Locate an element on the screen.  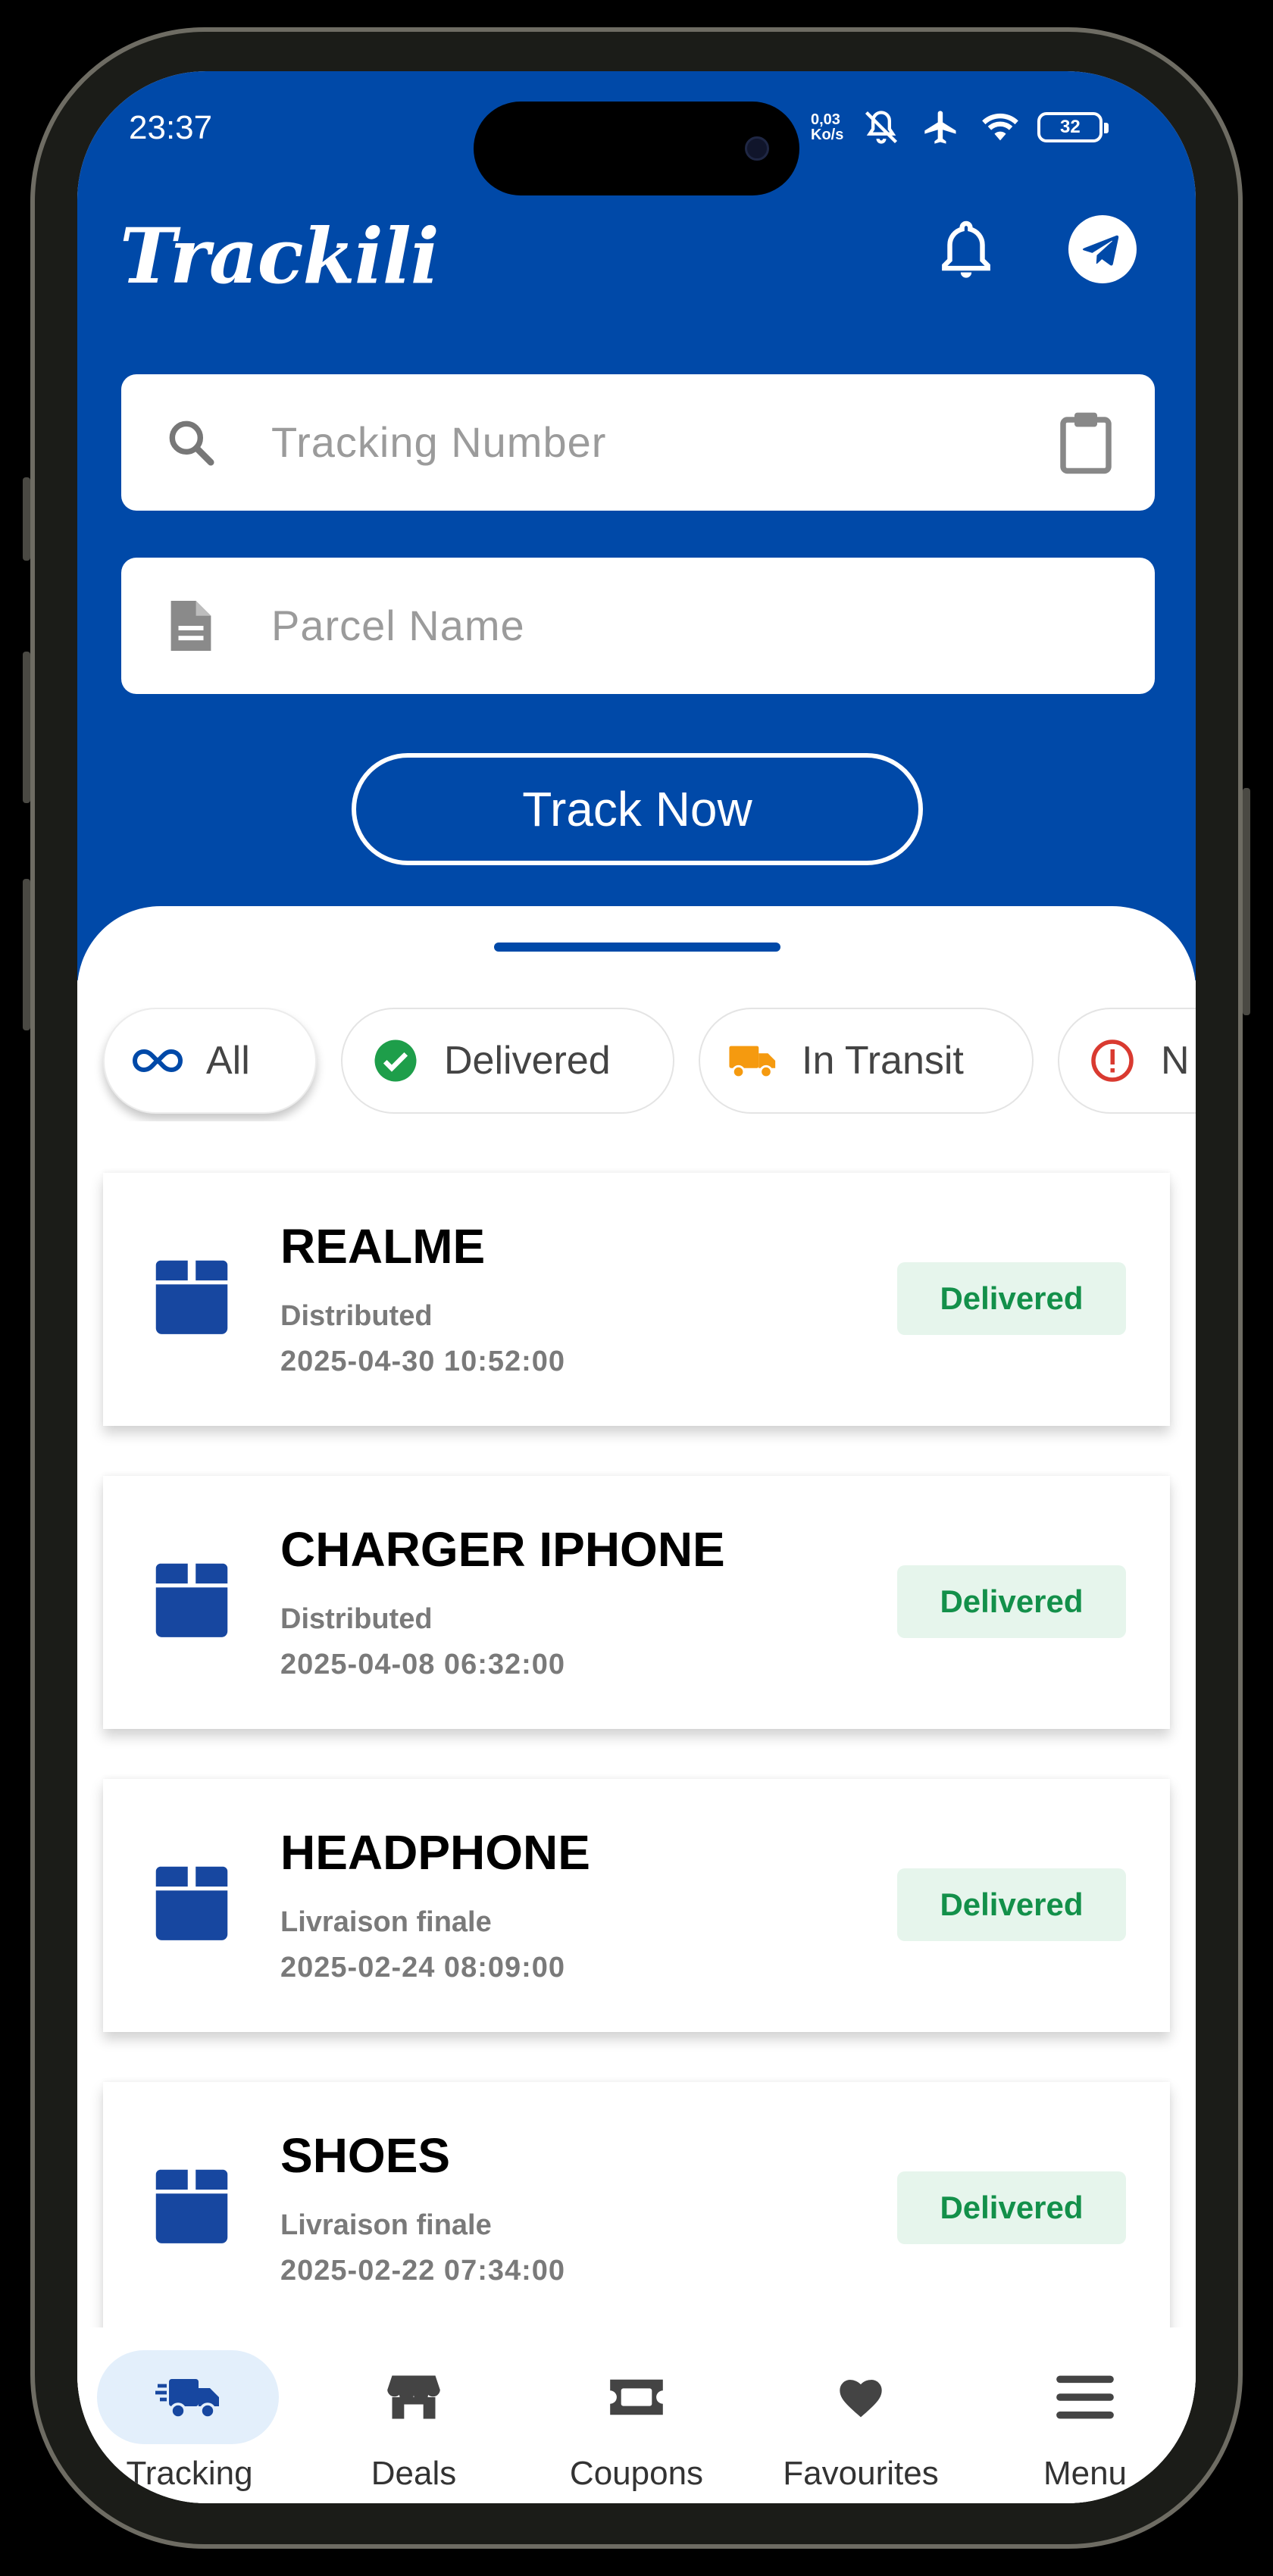
network-speed-value: 0,03 is located at coordinates (825, 119).